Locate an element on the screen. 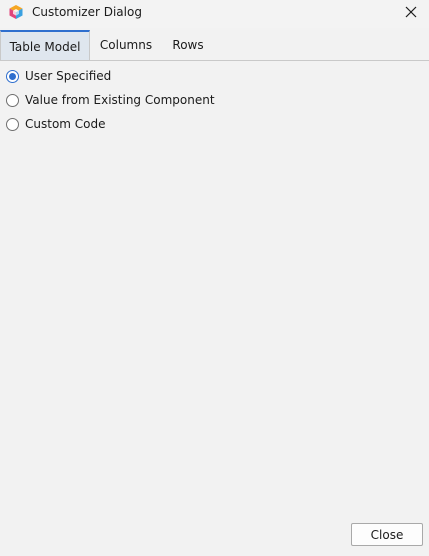 Image resolution: width=429 pixels, height=556 pixels. tab-rows: Rows is located at coordinates (188, 45).